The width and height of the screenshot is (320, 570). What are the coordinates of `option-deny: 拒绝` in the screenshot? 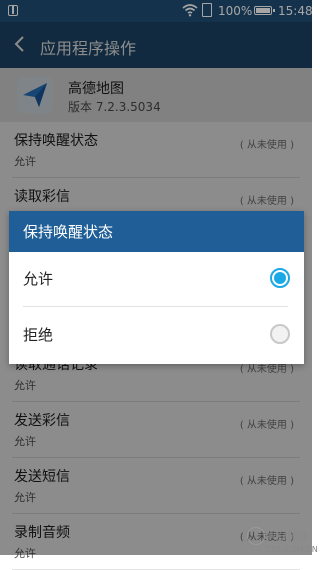 It's located at (156, 334).